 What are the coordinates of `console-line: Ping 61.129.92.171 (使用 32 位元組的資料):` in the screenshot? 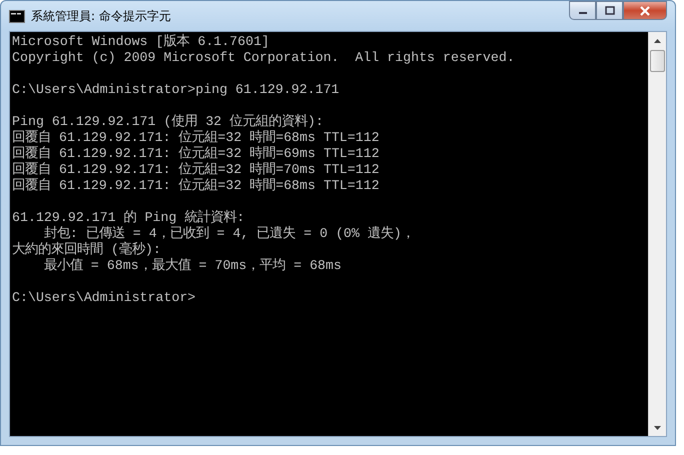 It's located at (168, 122).